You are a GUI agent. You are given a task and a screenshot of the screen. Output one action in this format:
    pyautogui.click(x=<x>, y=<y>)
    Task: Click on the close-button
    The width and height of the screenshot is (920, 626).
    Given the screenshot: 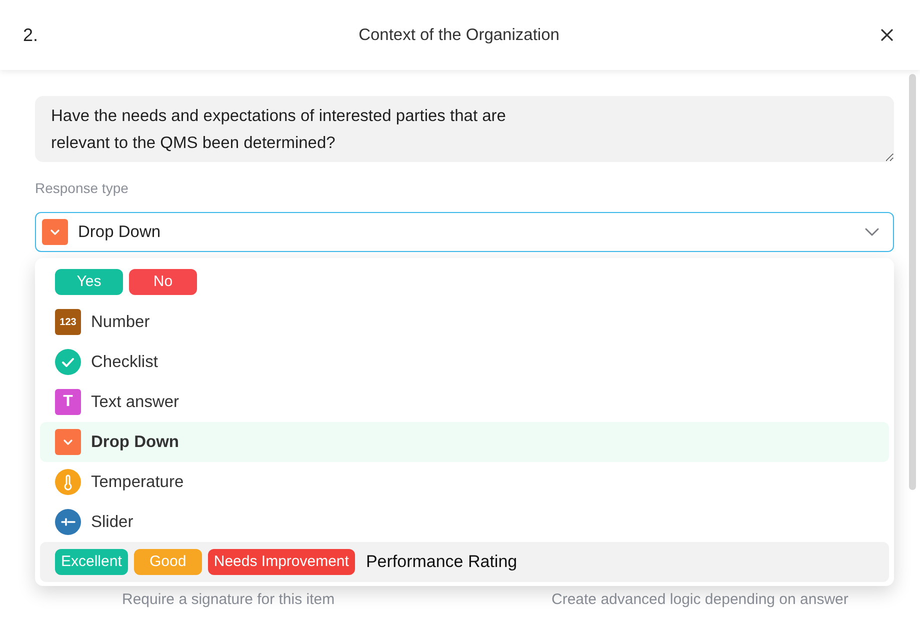 What is the action you would take?
    pyautogui.click(x=887, y=35)
    